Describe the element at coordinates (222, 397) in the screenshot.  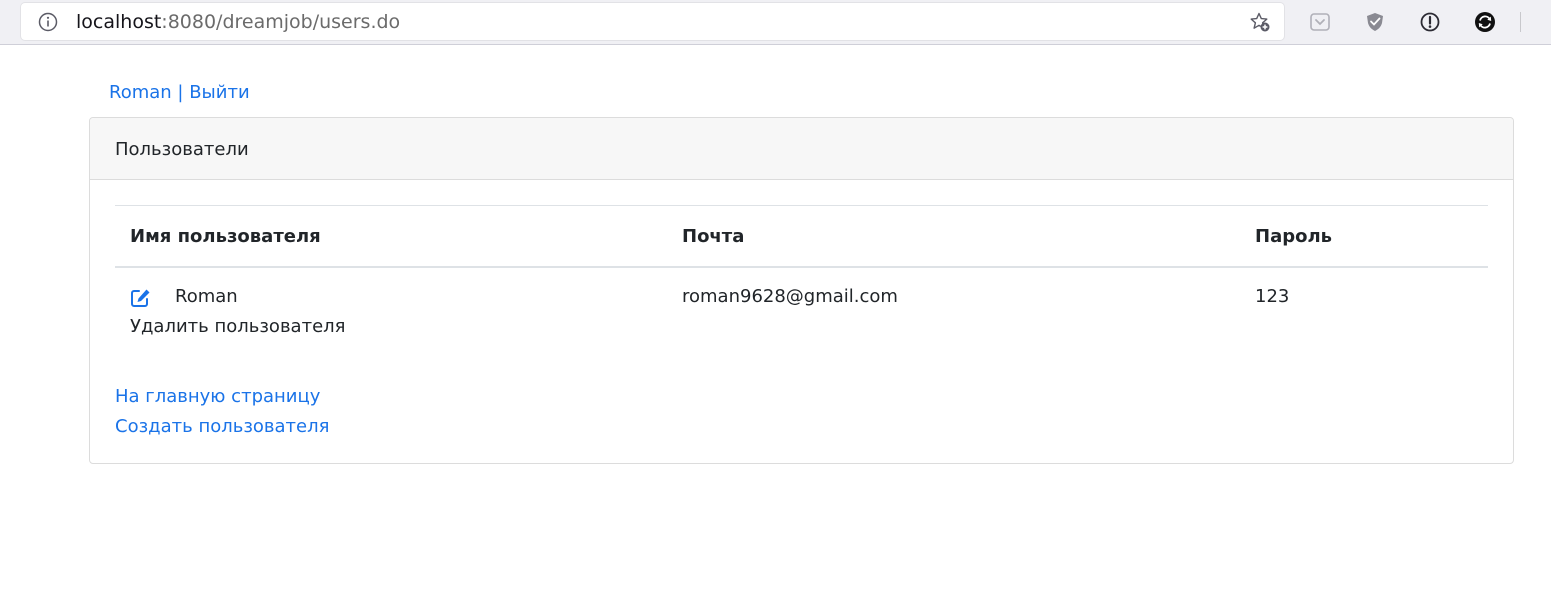
I see `home-page-link: На главную страницу` at that location.